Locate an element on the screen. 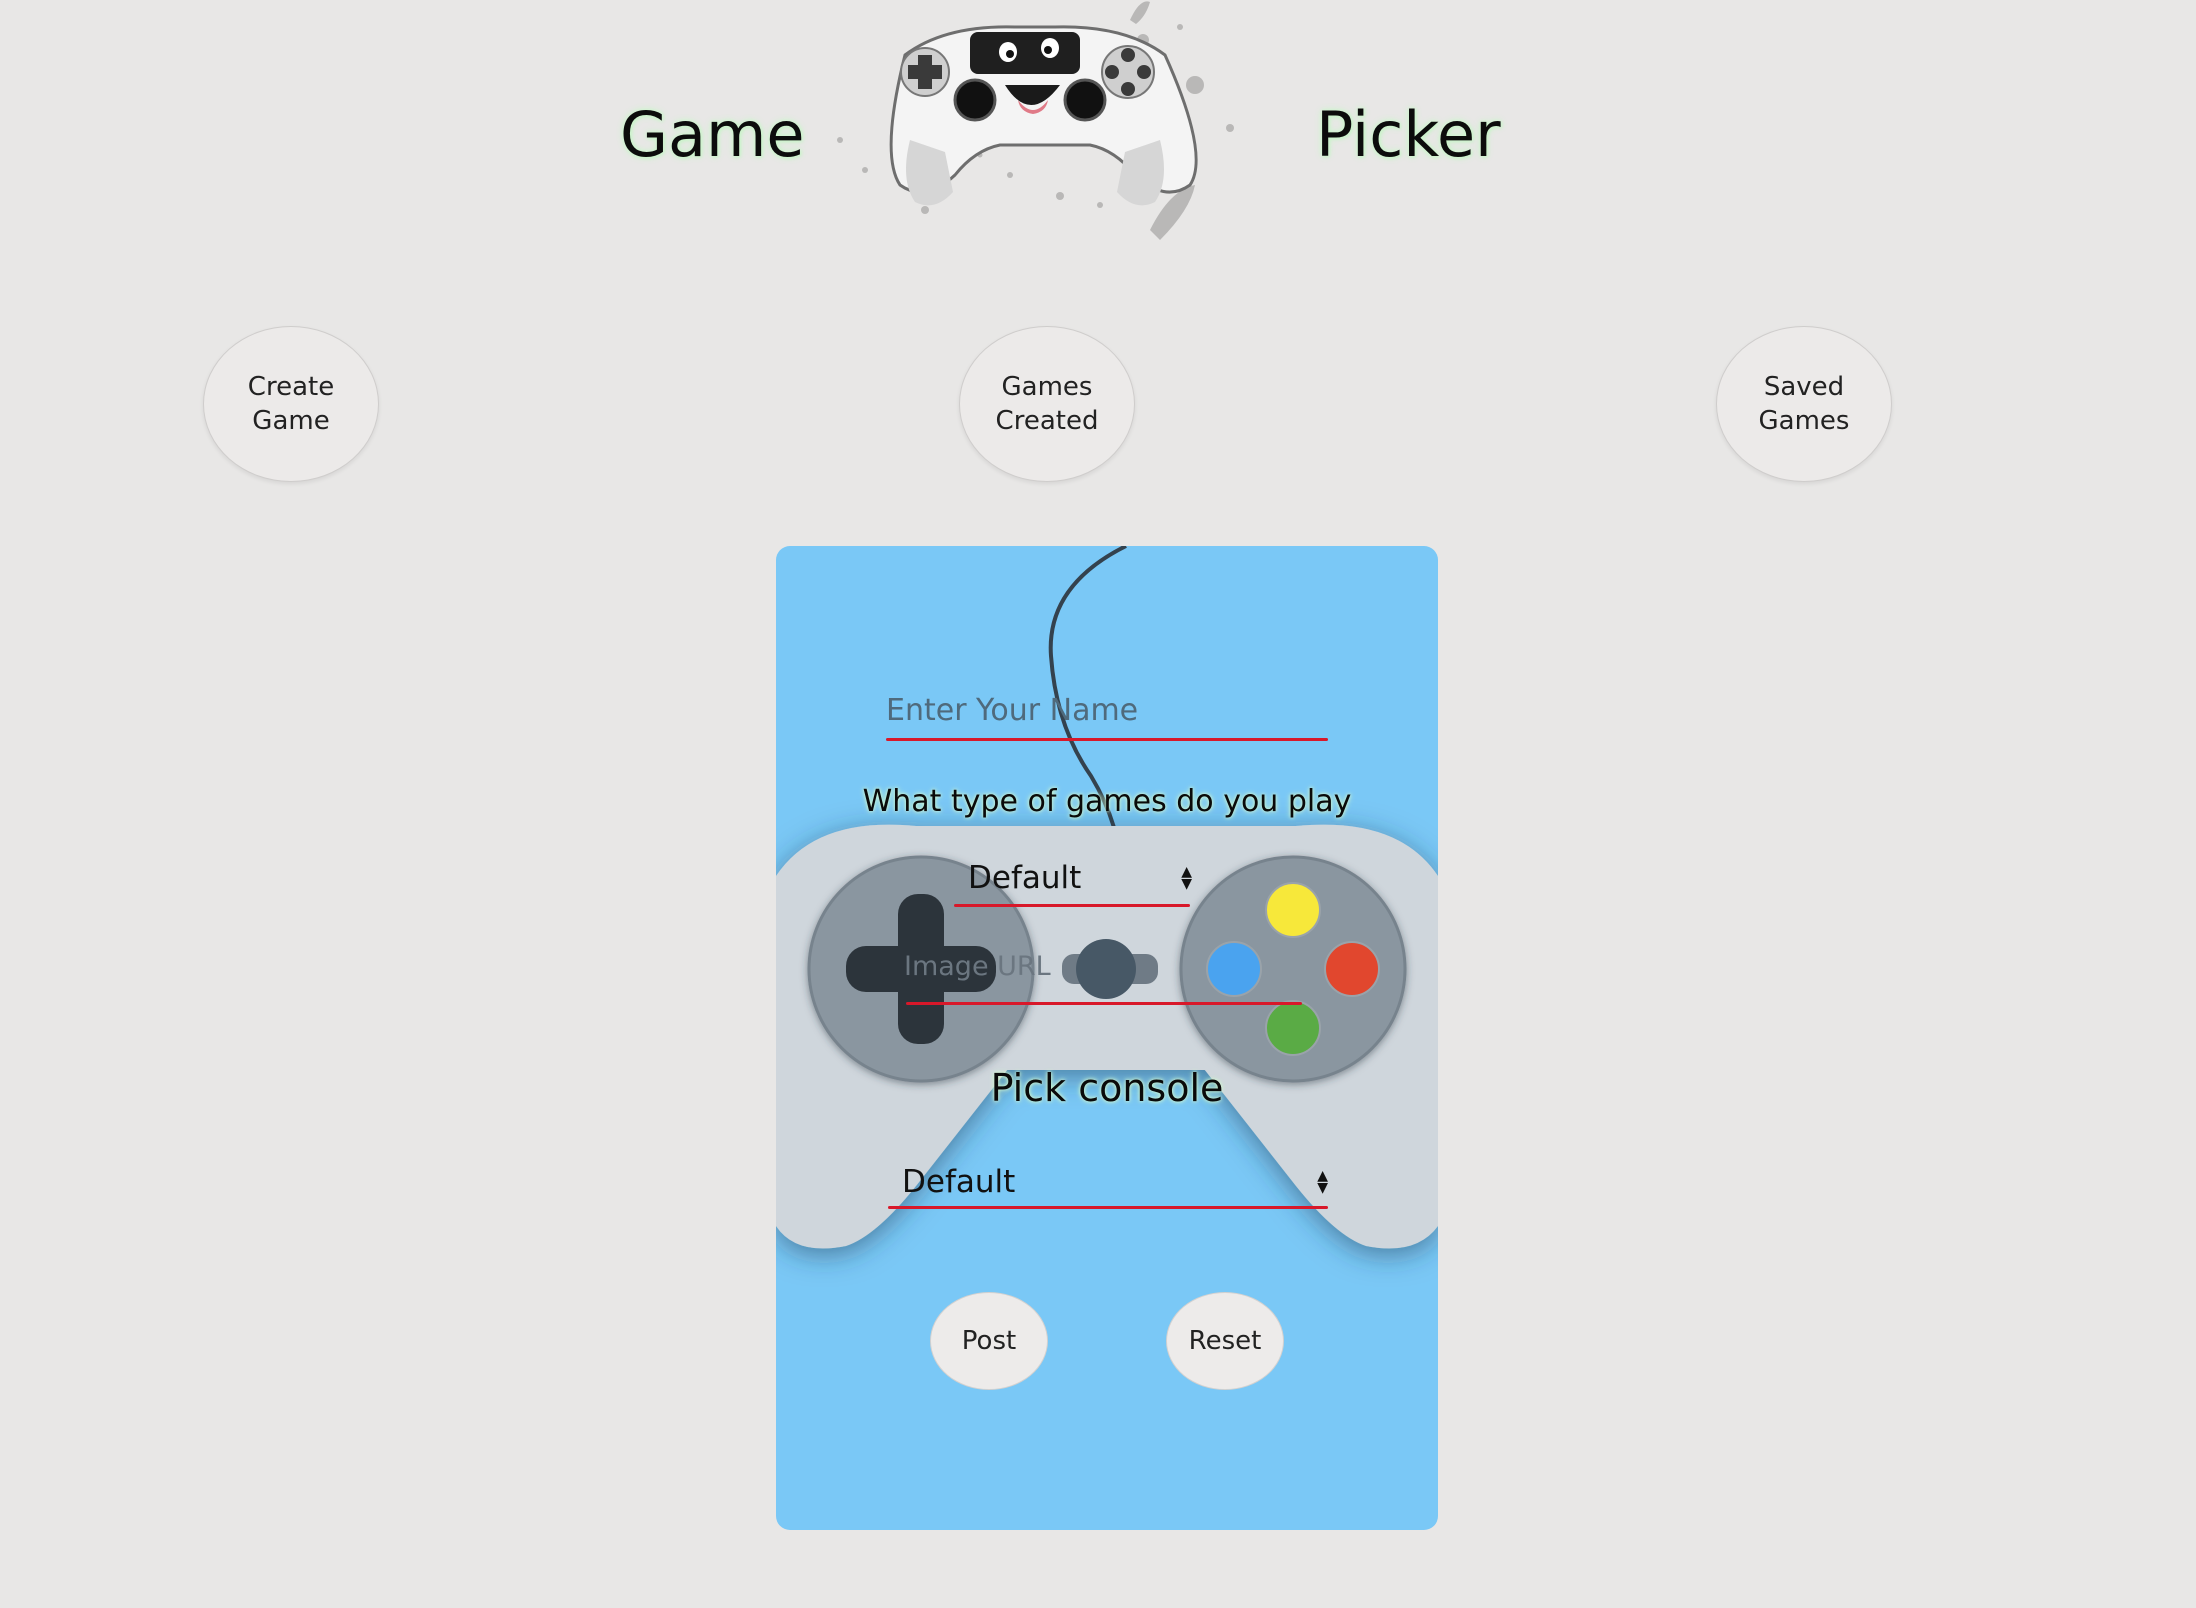 The width and height of the screenshot is (2196, 1608). post-button: Post is located at coordinates (989, 1341).